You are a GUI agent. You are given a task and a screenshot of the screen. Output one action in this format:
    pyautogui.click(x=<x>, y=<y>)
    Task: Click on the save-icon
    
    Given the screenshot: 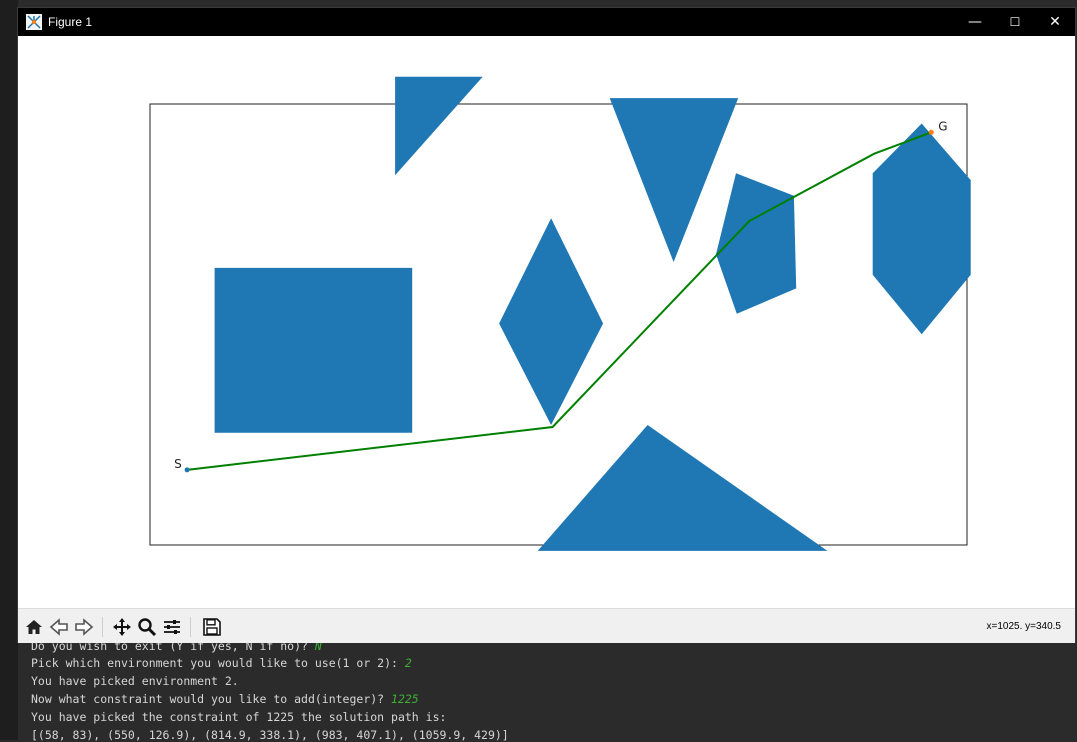 What is the action you would take?
    pyautogui.click(x=212, y=627)
    